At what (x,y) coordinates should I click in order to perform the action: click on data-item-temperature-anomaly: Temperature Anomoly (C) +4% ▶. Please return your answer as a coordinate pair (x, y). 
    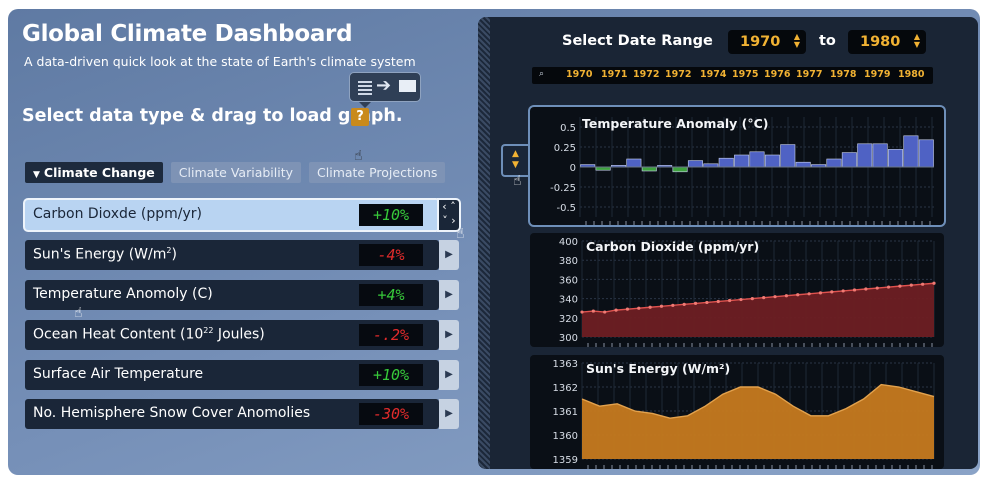
    Looking at the image, I should click on (243, 295).